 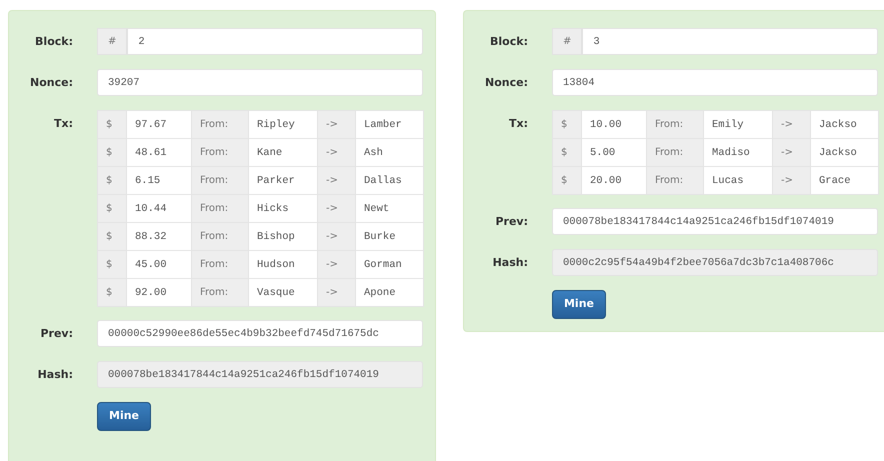 What do you see at coordinates (260, 82) in the screenshot?
I see `nonce-field: 39207` at bounding box center [260, 82].